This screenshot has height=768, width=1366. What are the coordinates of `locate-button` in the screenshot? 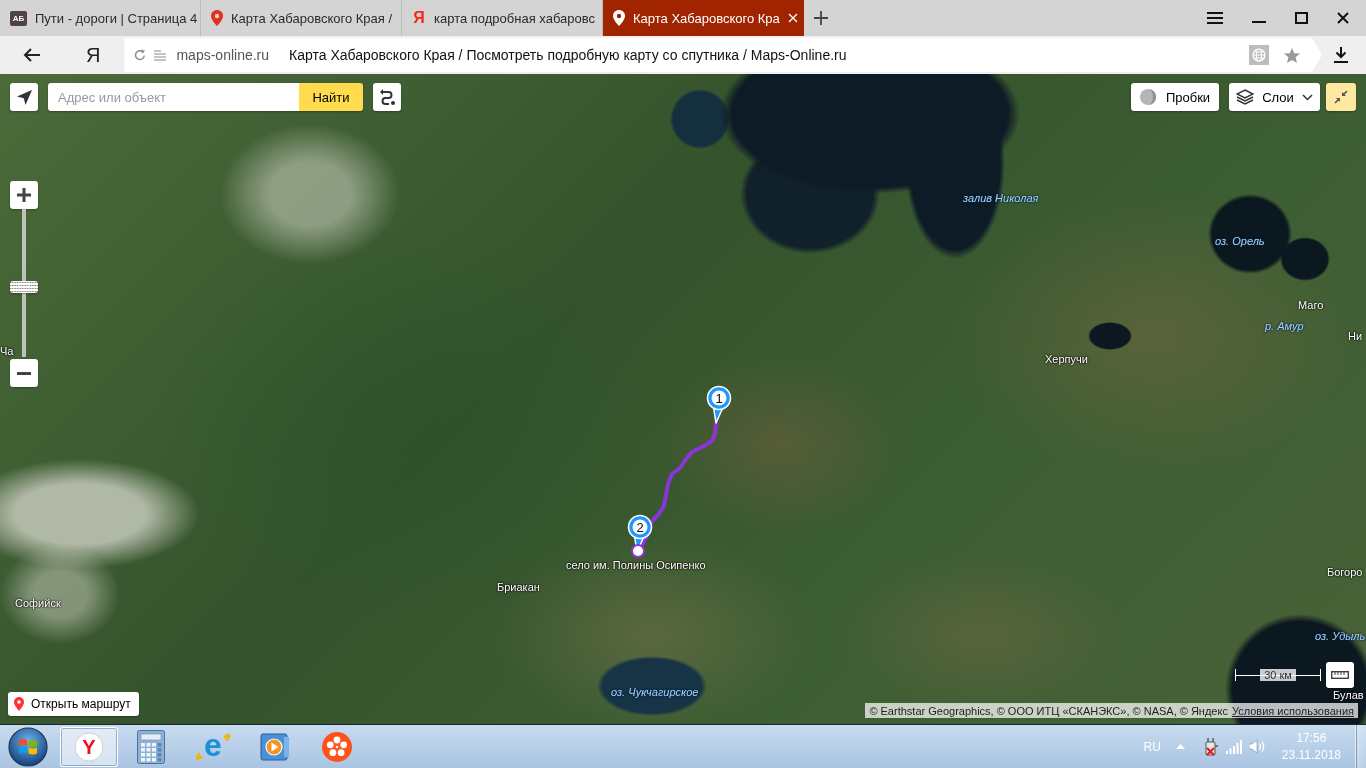 It's located at (24, 97).